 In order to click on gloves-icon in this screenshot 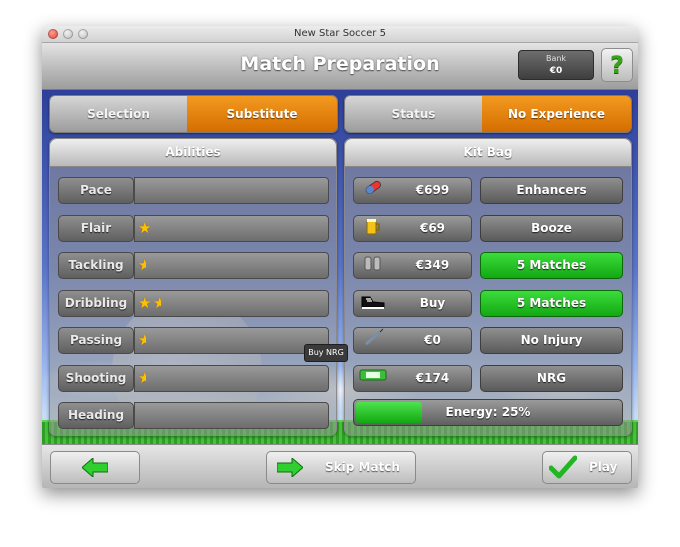, I will do `click(373, 265)`.